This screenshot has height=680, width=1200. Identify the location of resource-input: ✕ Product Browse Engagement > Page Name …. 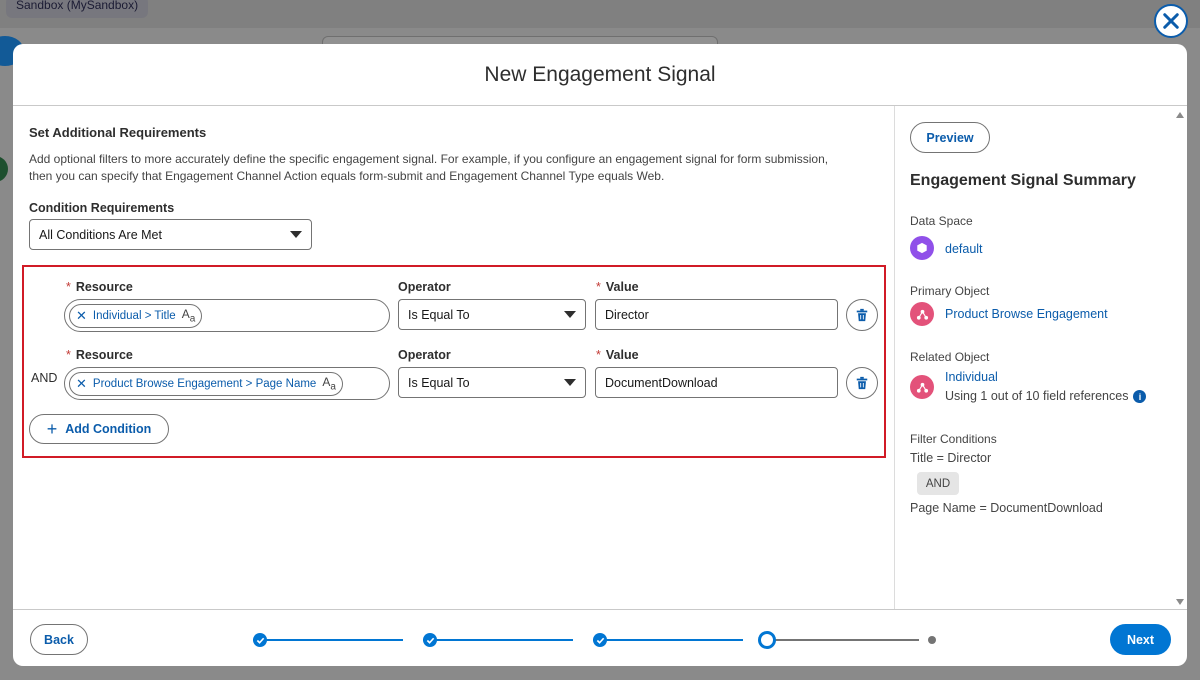
(227, 383).